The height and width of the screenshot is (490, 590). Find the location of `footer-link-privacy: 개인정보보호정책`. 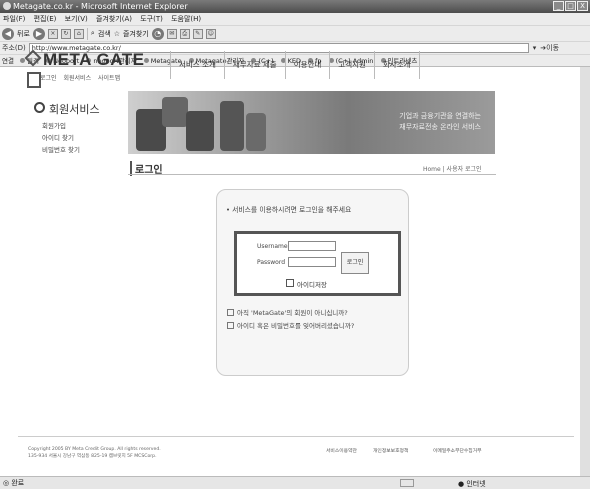

footer-link-privacy: 개인정보보호정책 is located at coordinates (390, 450).